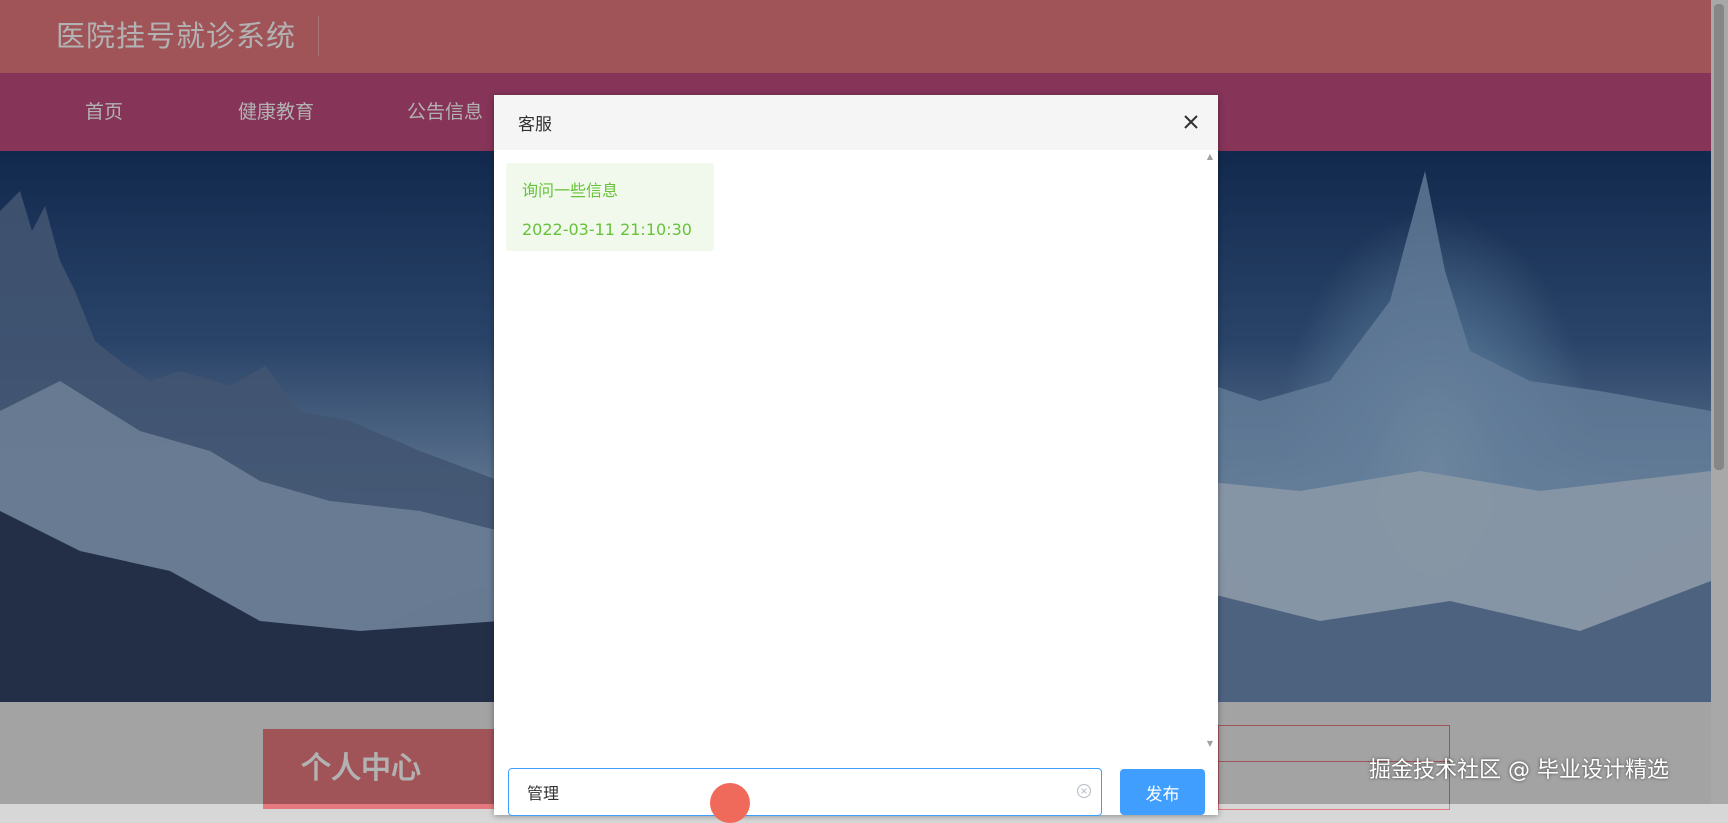 The height and width of the screenshot is (823, 1728). I want to click on watermark: 掘金技术社区 @ 毕业设计精选, so click(1519, 770).